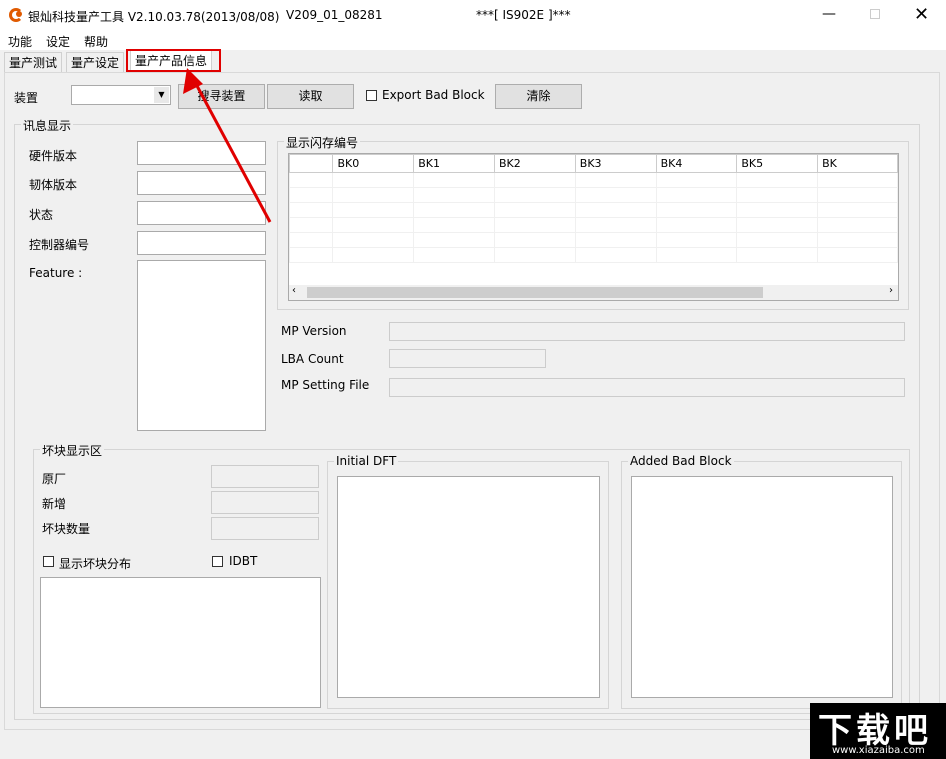  What do you see at coordinates (227, 145) in the screenshot?
I see `annotation-arrow` at bounding box center [227, 145].